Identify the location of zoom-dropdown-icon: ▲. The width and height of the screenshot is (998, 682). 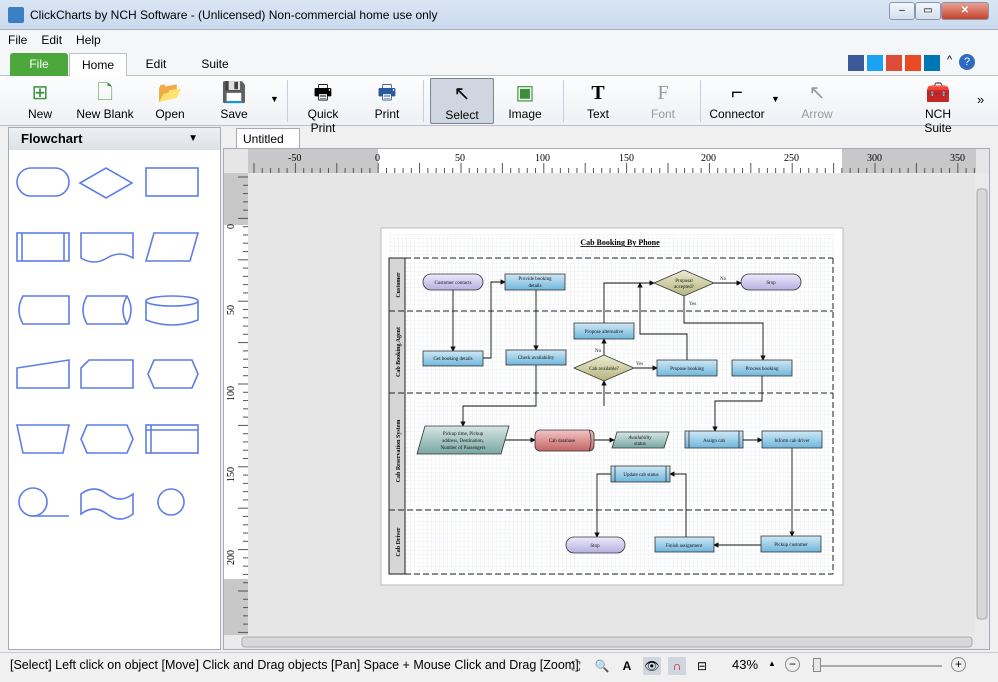
(772, 663).